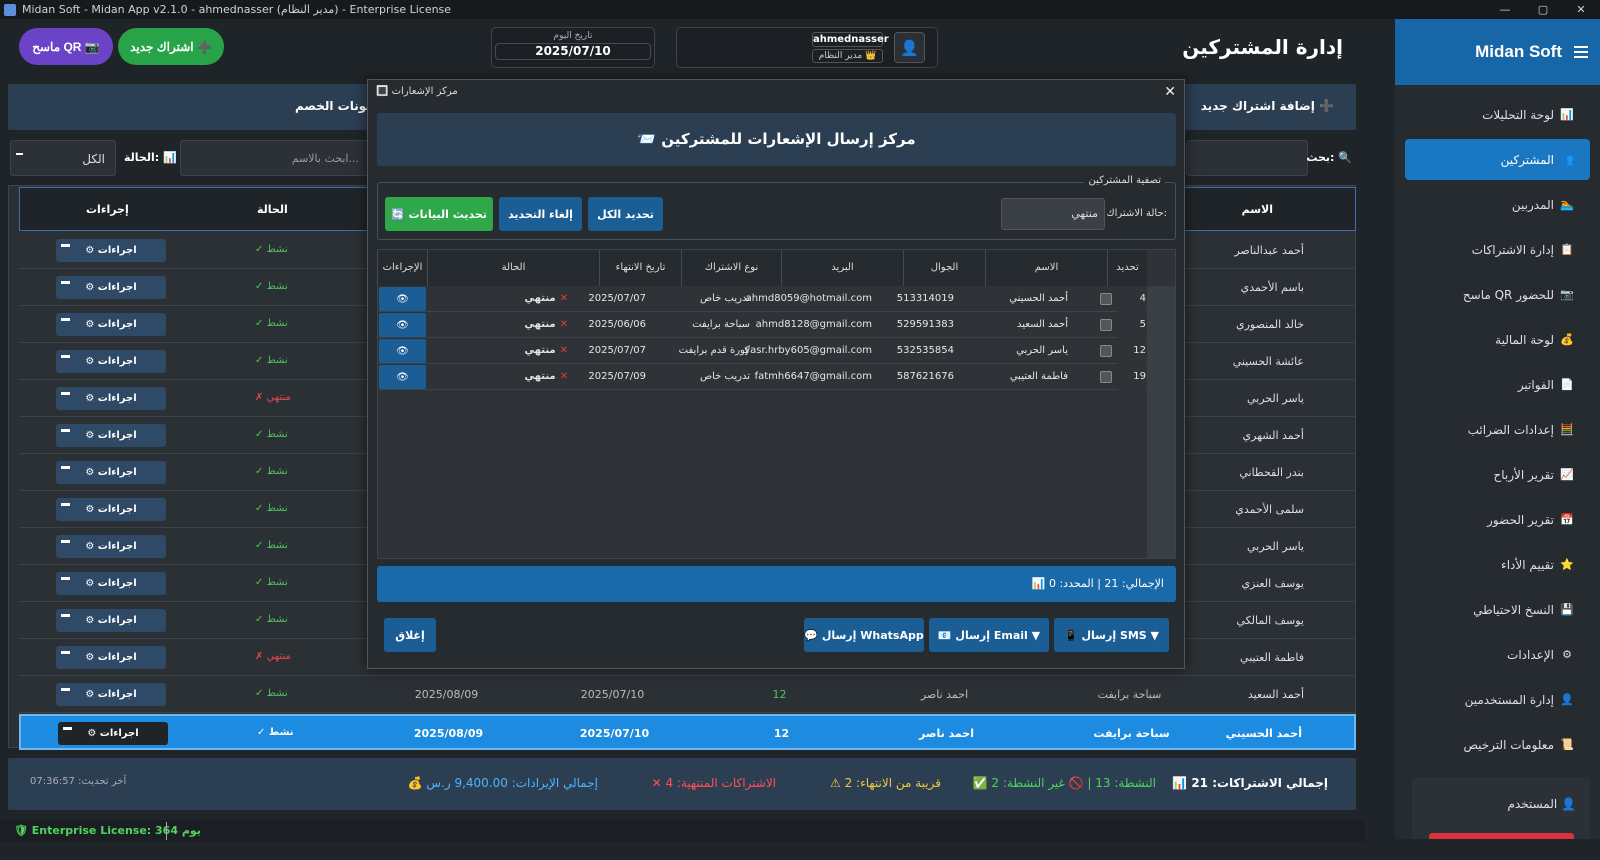 The width and height of the screenshot is (1600, 860). I want to click on sidebar-item-icon: 📷, so click(1567, 294).